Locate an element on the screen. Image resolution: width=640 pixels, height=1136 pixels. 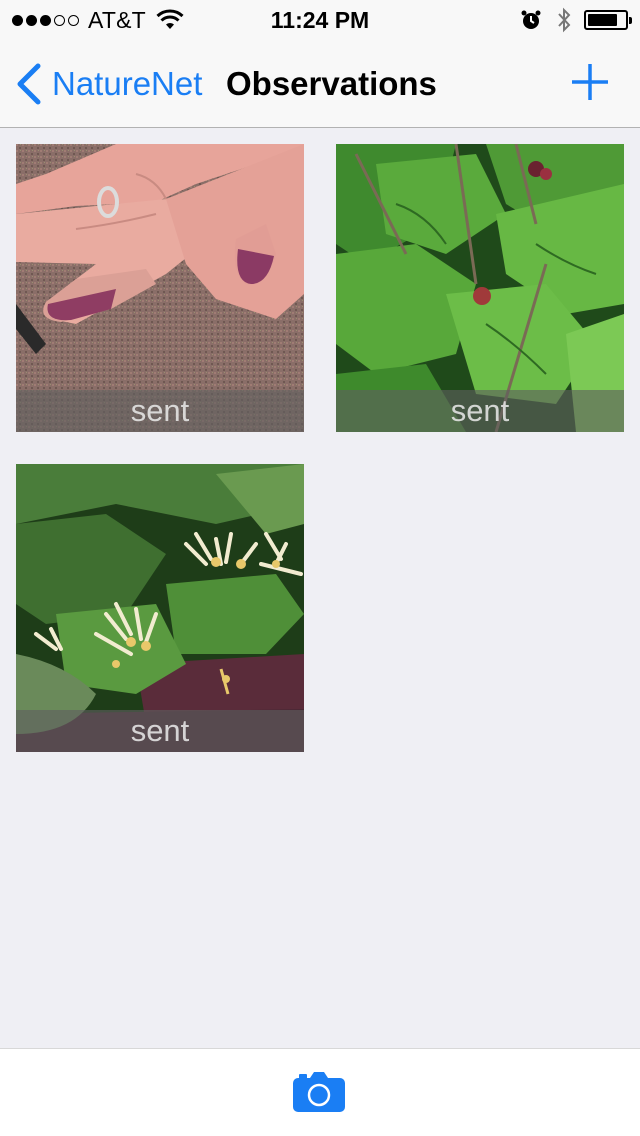
back-button-label: NatureNet is located at coordinates (127, 83).